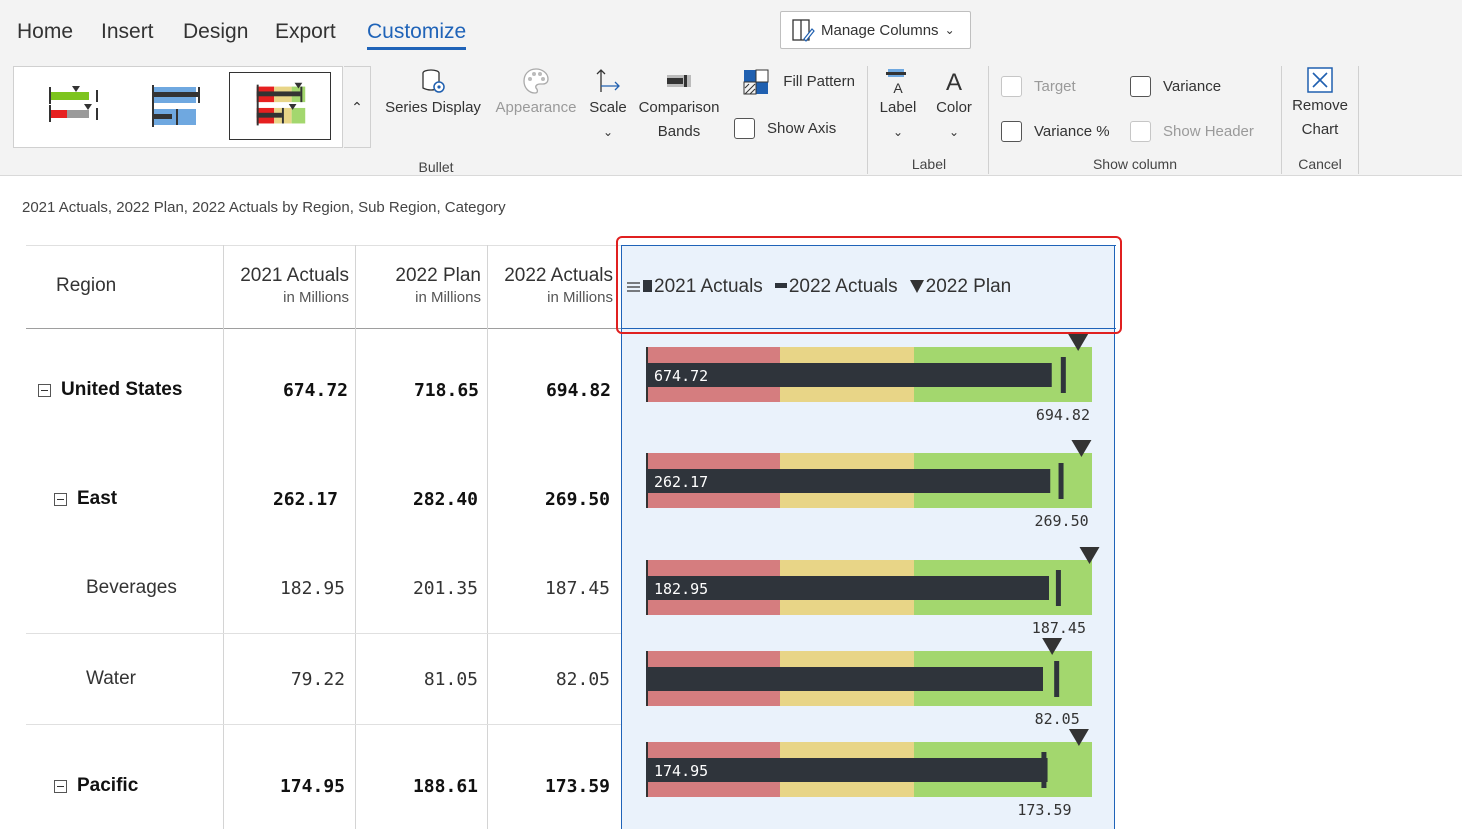  What do you see at coordinates (577, 588) in the screenshot?
I see `cell-2022-actuals: 187.45` at bounding box center [577, 588].